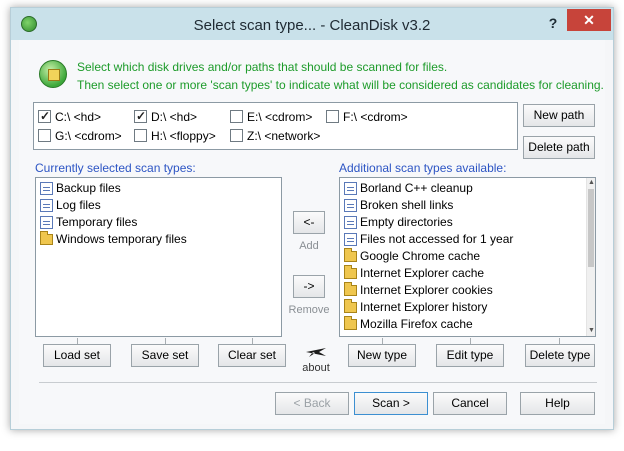 This screenshot has width=624, height=451. Describe the element at coordinates (591, 183) in the screenshot. I see `scroll-up-arrow-icon: ▲` at that location.